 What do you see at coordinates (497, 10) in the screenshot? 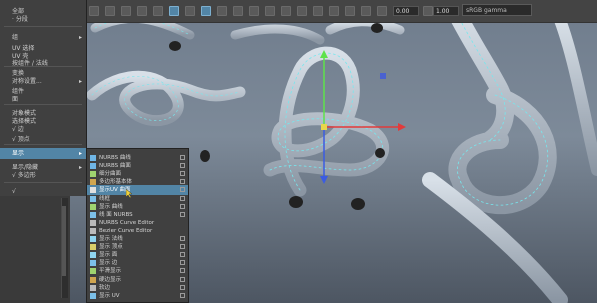
I see `color-space-dropdown: sRGB gamma` at bounding box center [497, 10].